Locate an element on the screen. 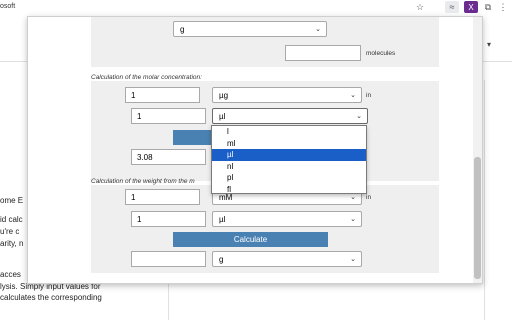  dropdown-option: ml is located at coordinates (289, 144).